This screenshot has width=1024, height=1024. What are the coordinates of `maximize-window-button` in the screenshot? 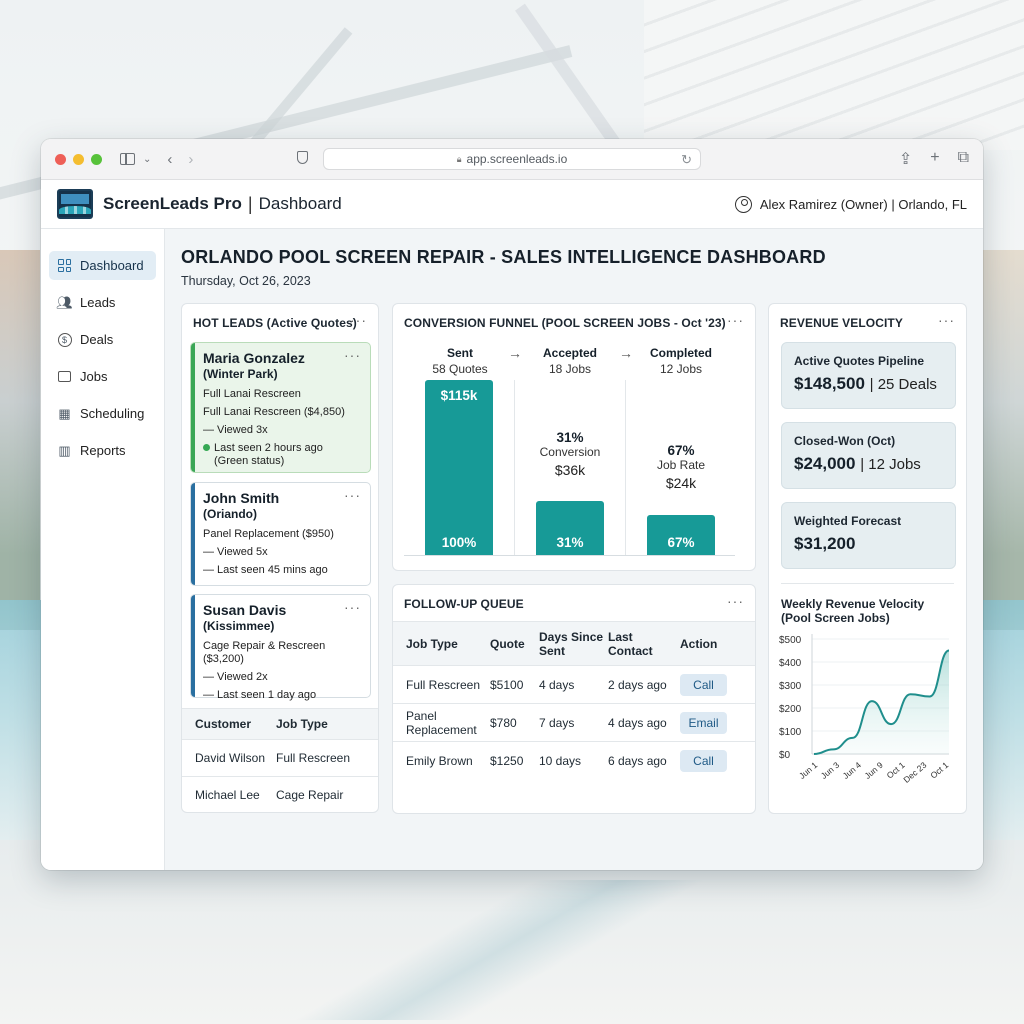 It's located at (96, 159).